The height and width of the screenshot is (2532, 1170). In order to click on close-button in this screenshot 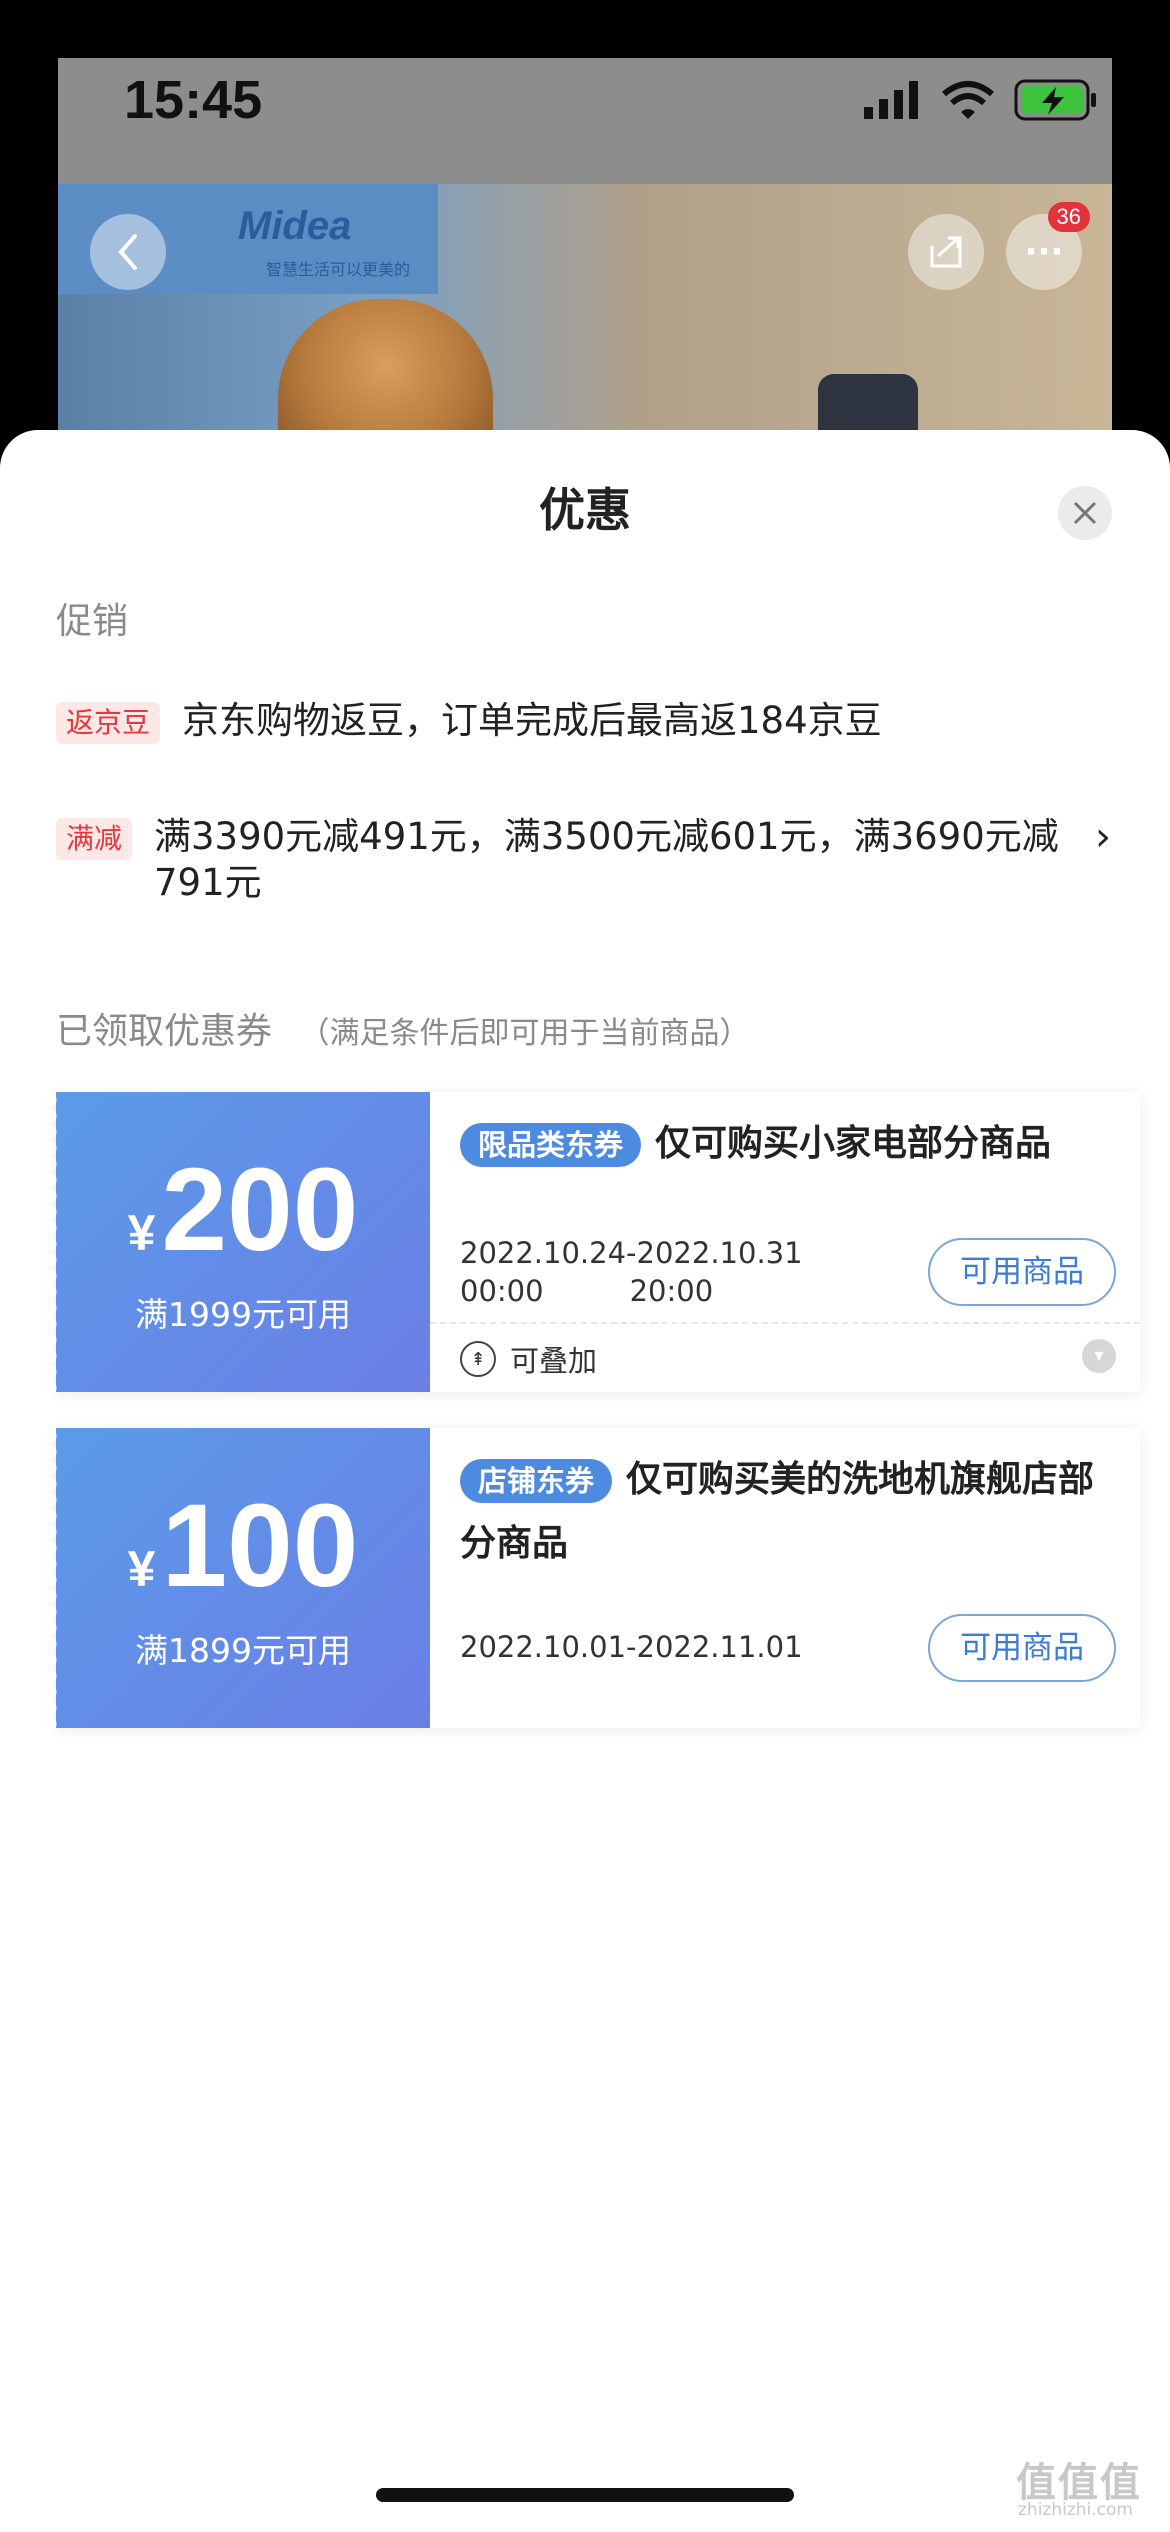, I will do `click(1085, 513)`.